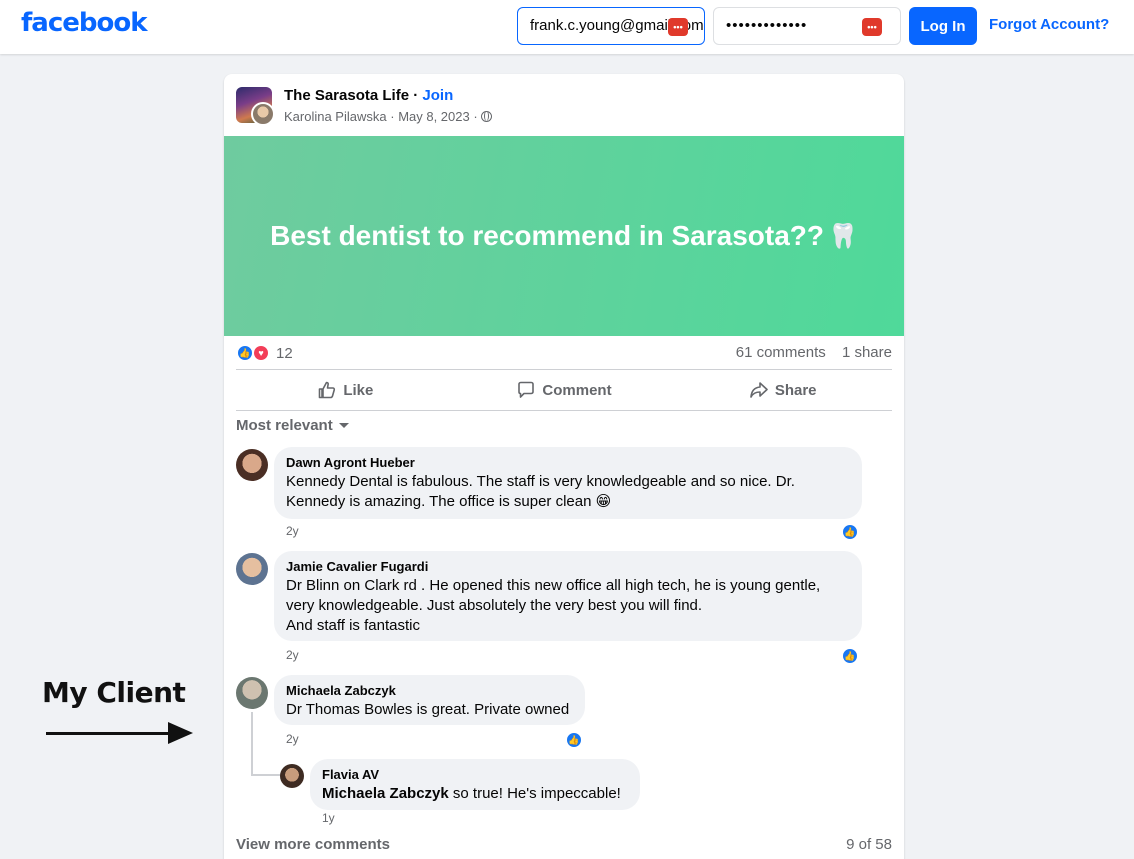 This screenshot has width=1134, height=859. Describe the element at coordinates (313, 844) in the screenshot. I see `view-more-comments-link: View more comments` at that location.